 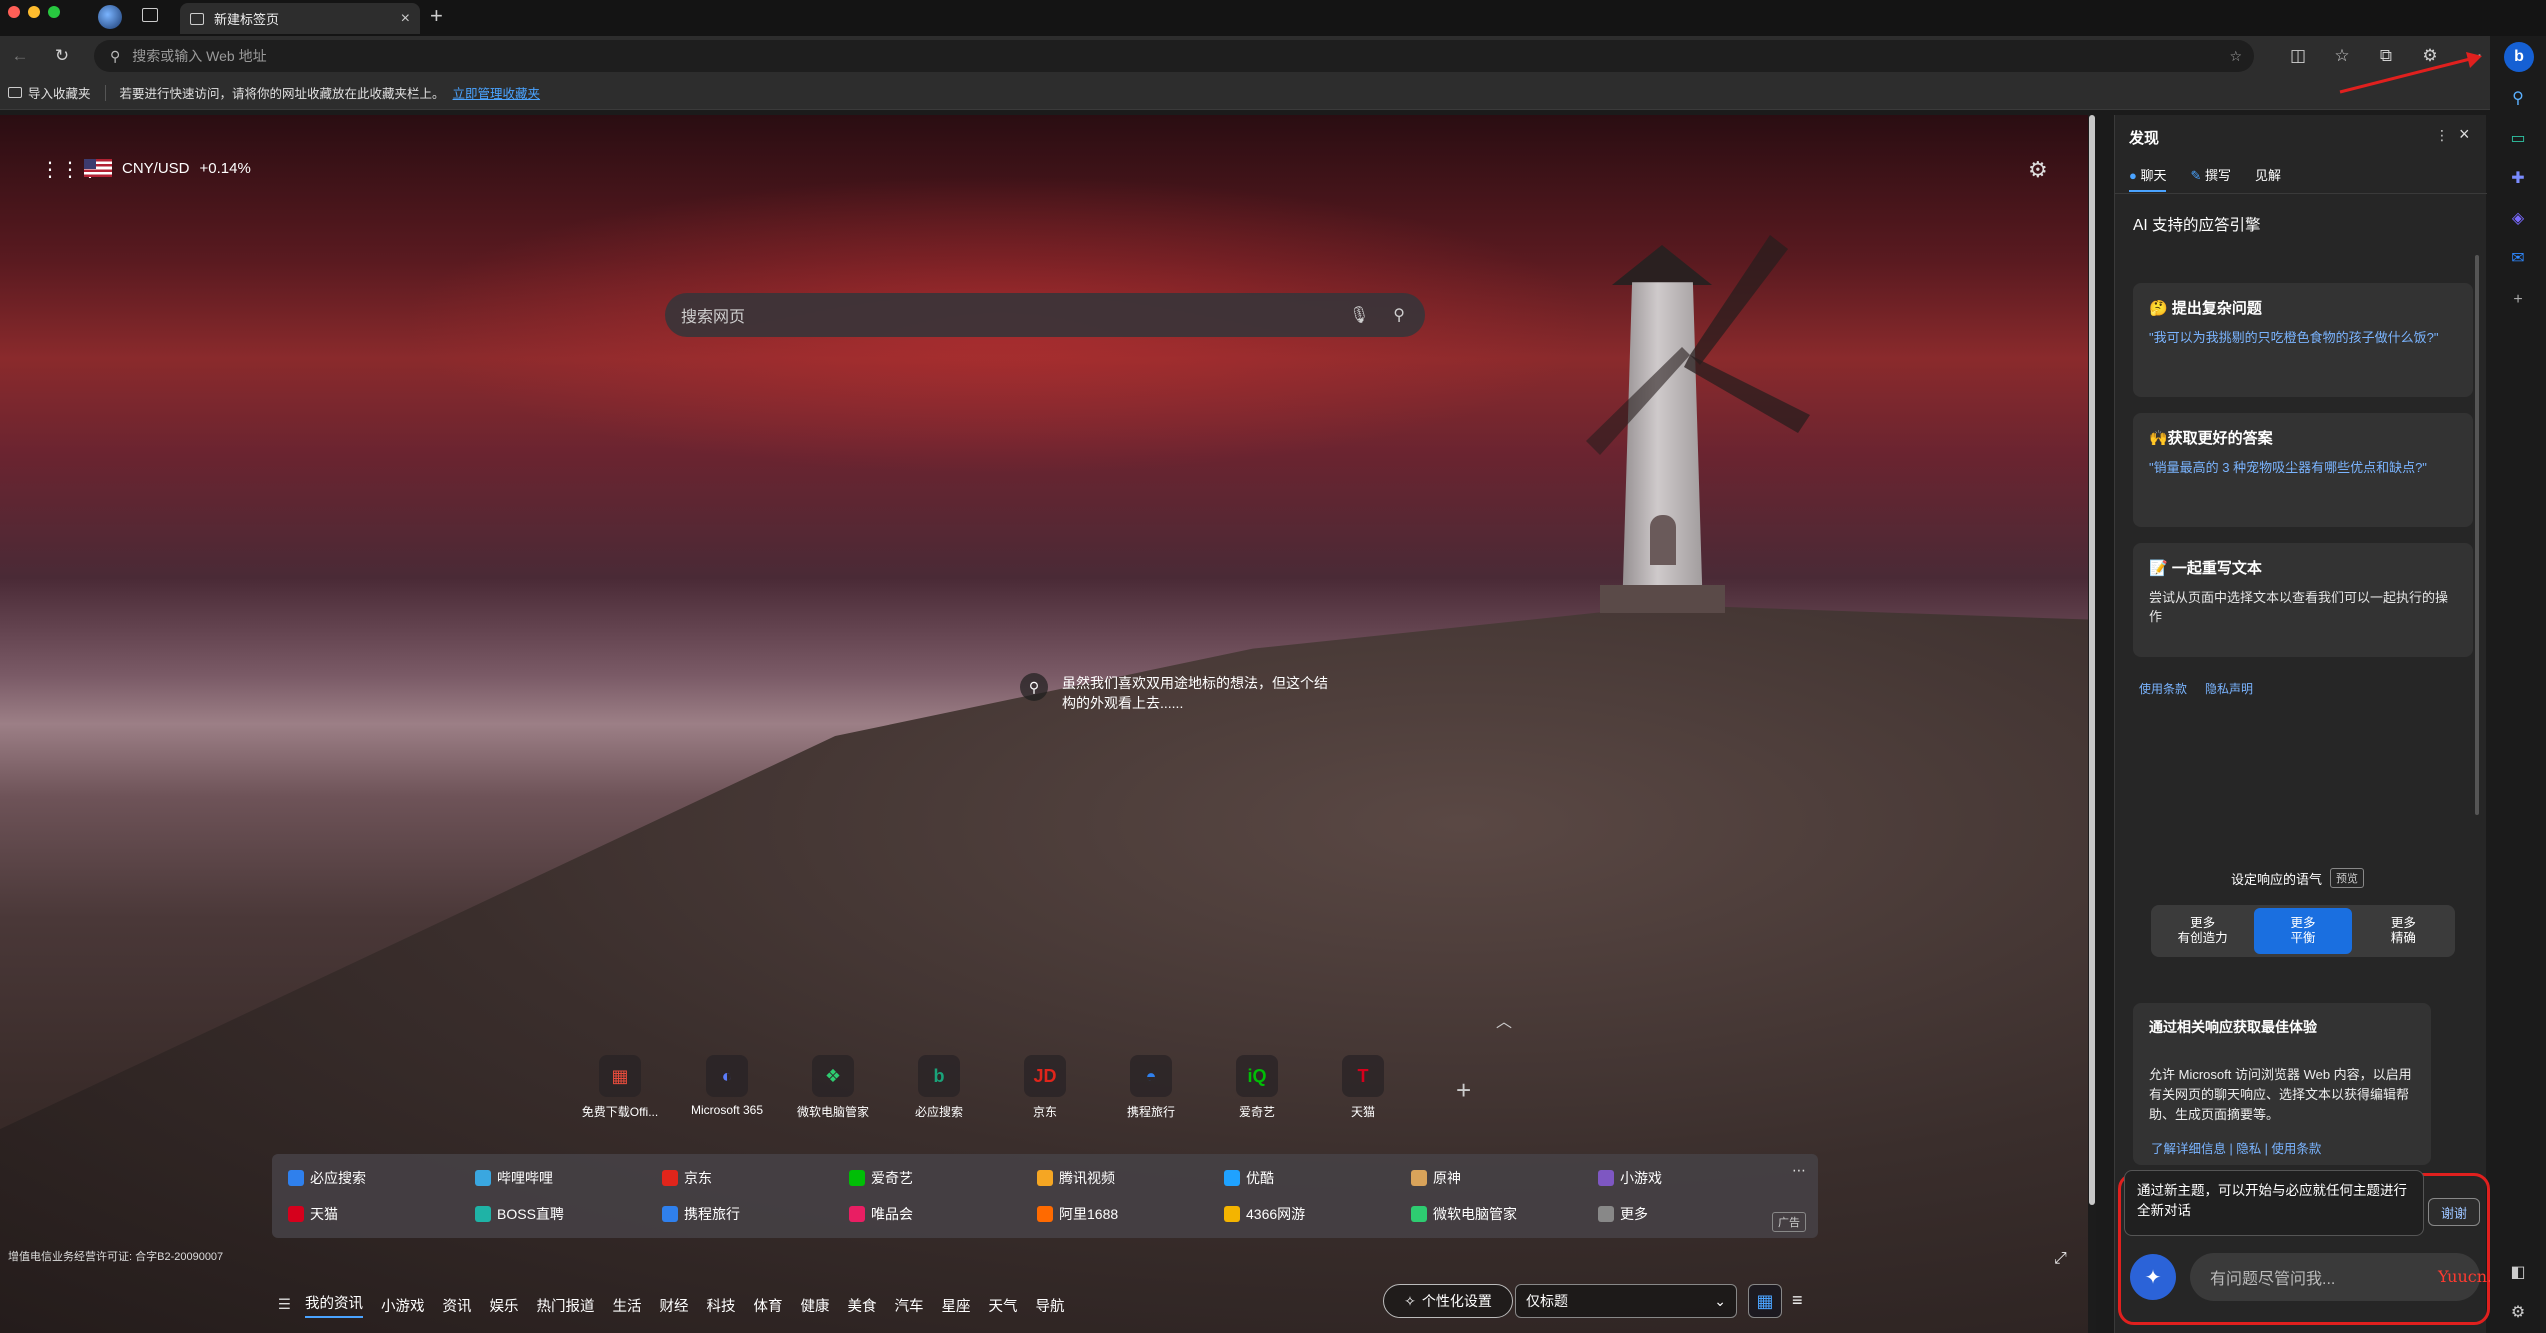 What do you see at coordinates (2403, 931) in the screenshot?
I see `tone-precise-button: 更多 精确` at bounding box center [2403, 931].